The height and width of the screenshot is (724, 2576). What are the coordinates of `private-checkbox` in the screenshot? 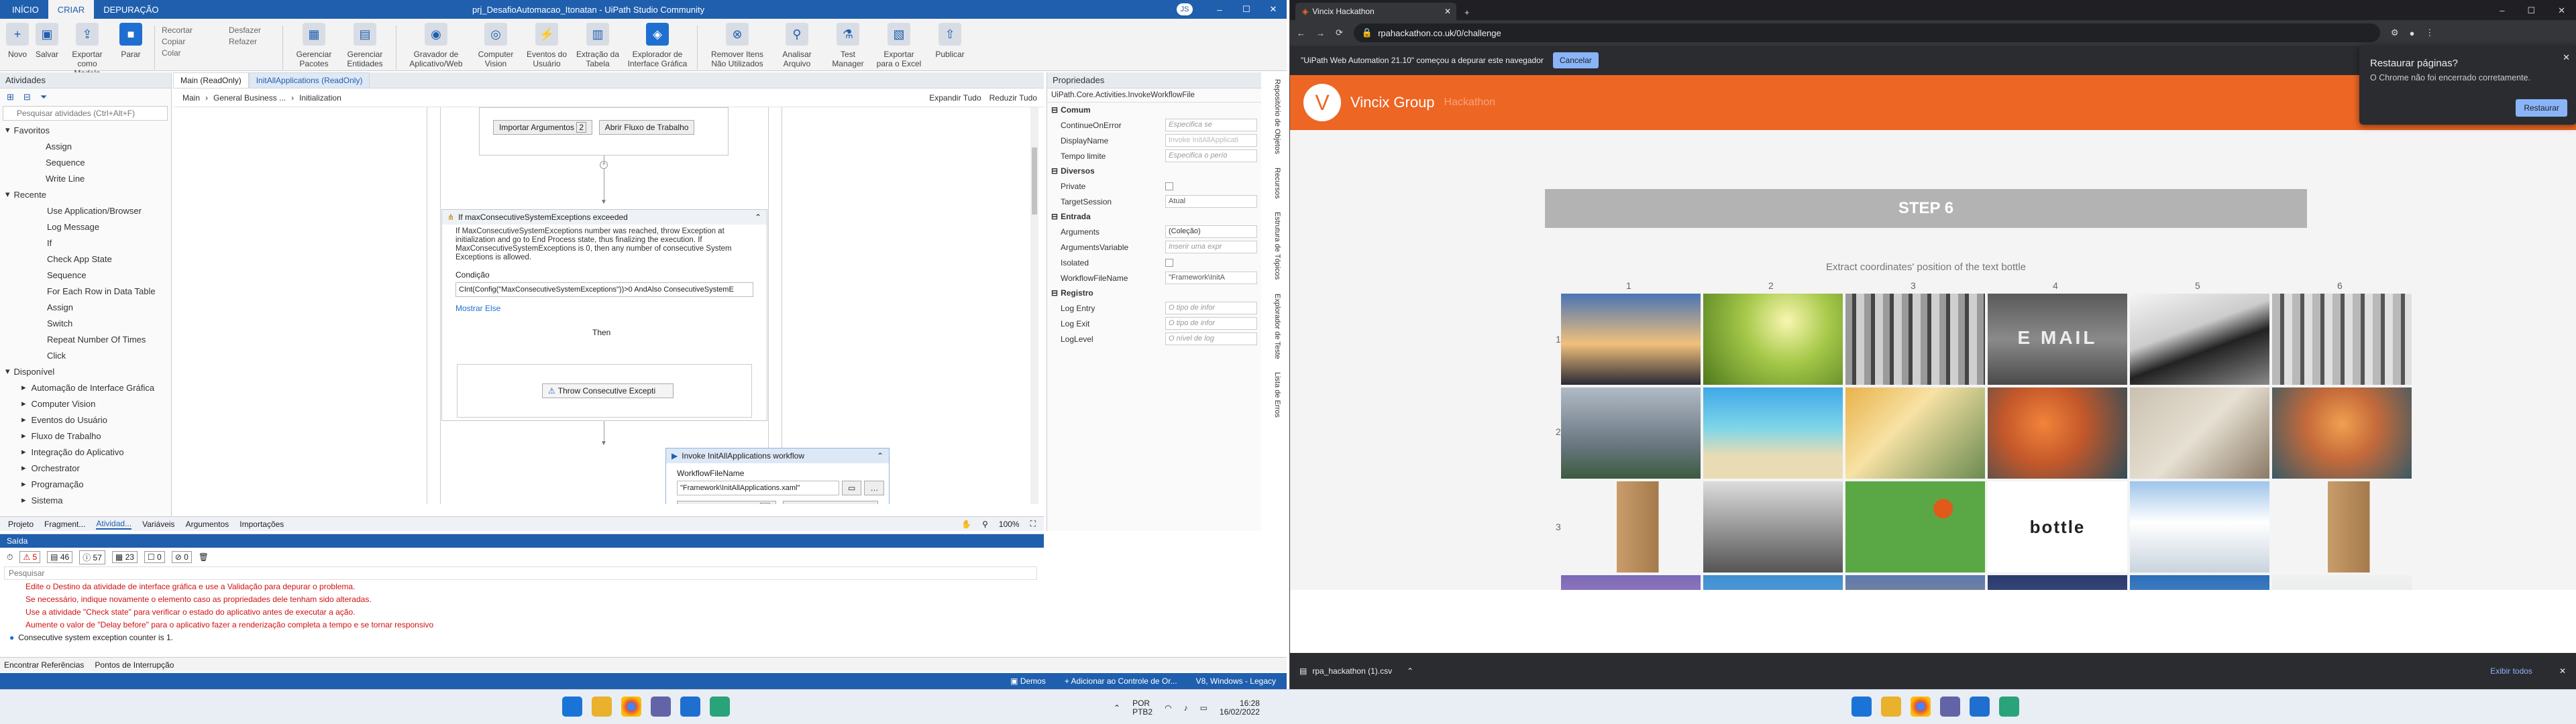 It's located at (1169, 186).